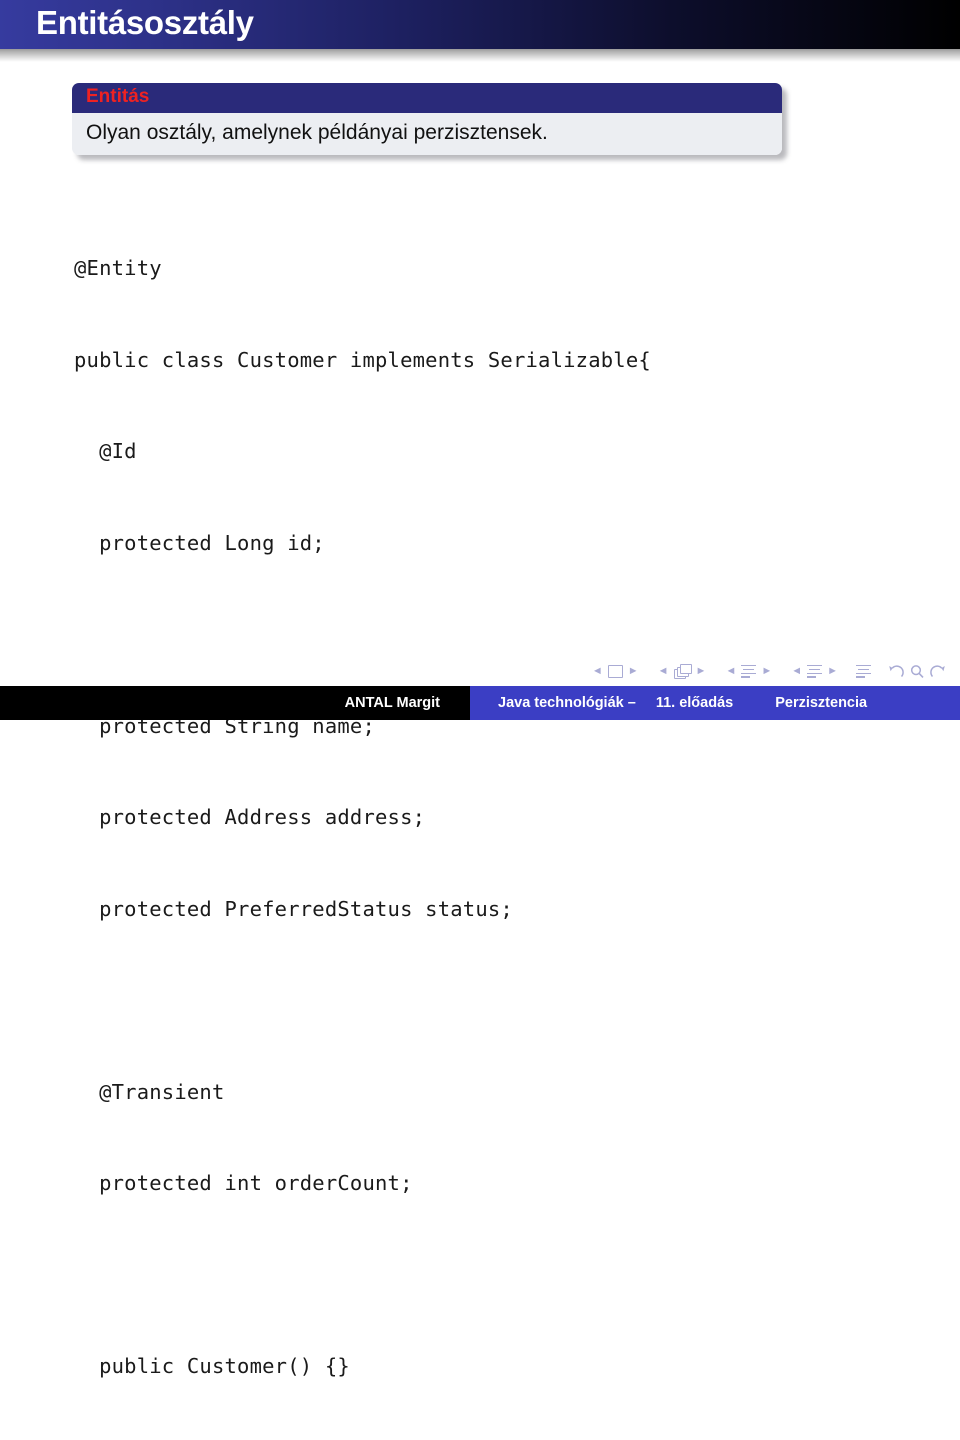 The height and width of the screenshot is (1440, 960). Describe the element at coordinates (863, 671) in the screenshot. I see `document-icon` at that location.